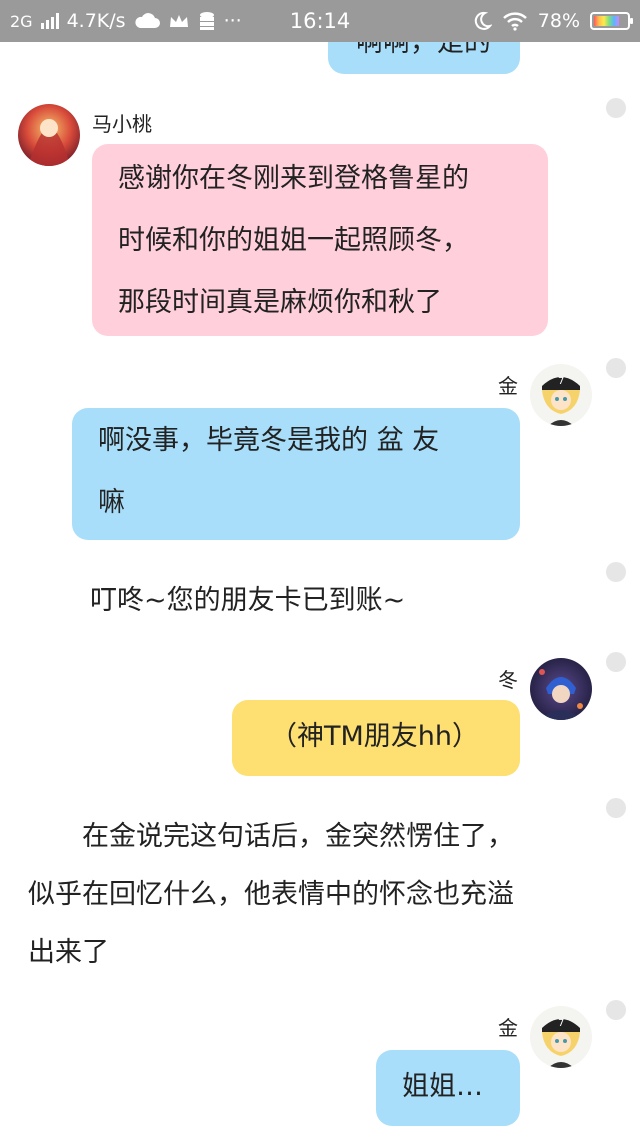 This screenshot has width=640, height=1138. I want to click on message-bubble: 感谢你在冬刚来到登格鲁星的 时候和你的姐姐一起照顾冬， 那段时间真是麻烦你和秋了, so click(320, 240).